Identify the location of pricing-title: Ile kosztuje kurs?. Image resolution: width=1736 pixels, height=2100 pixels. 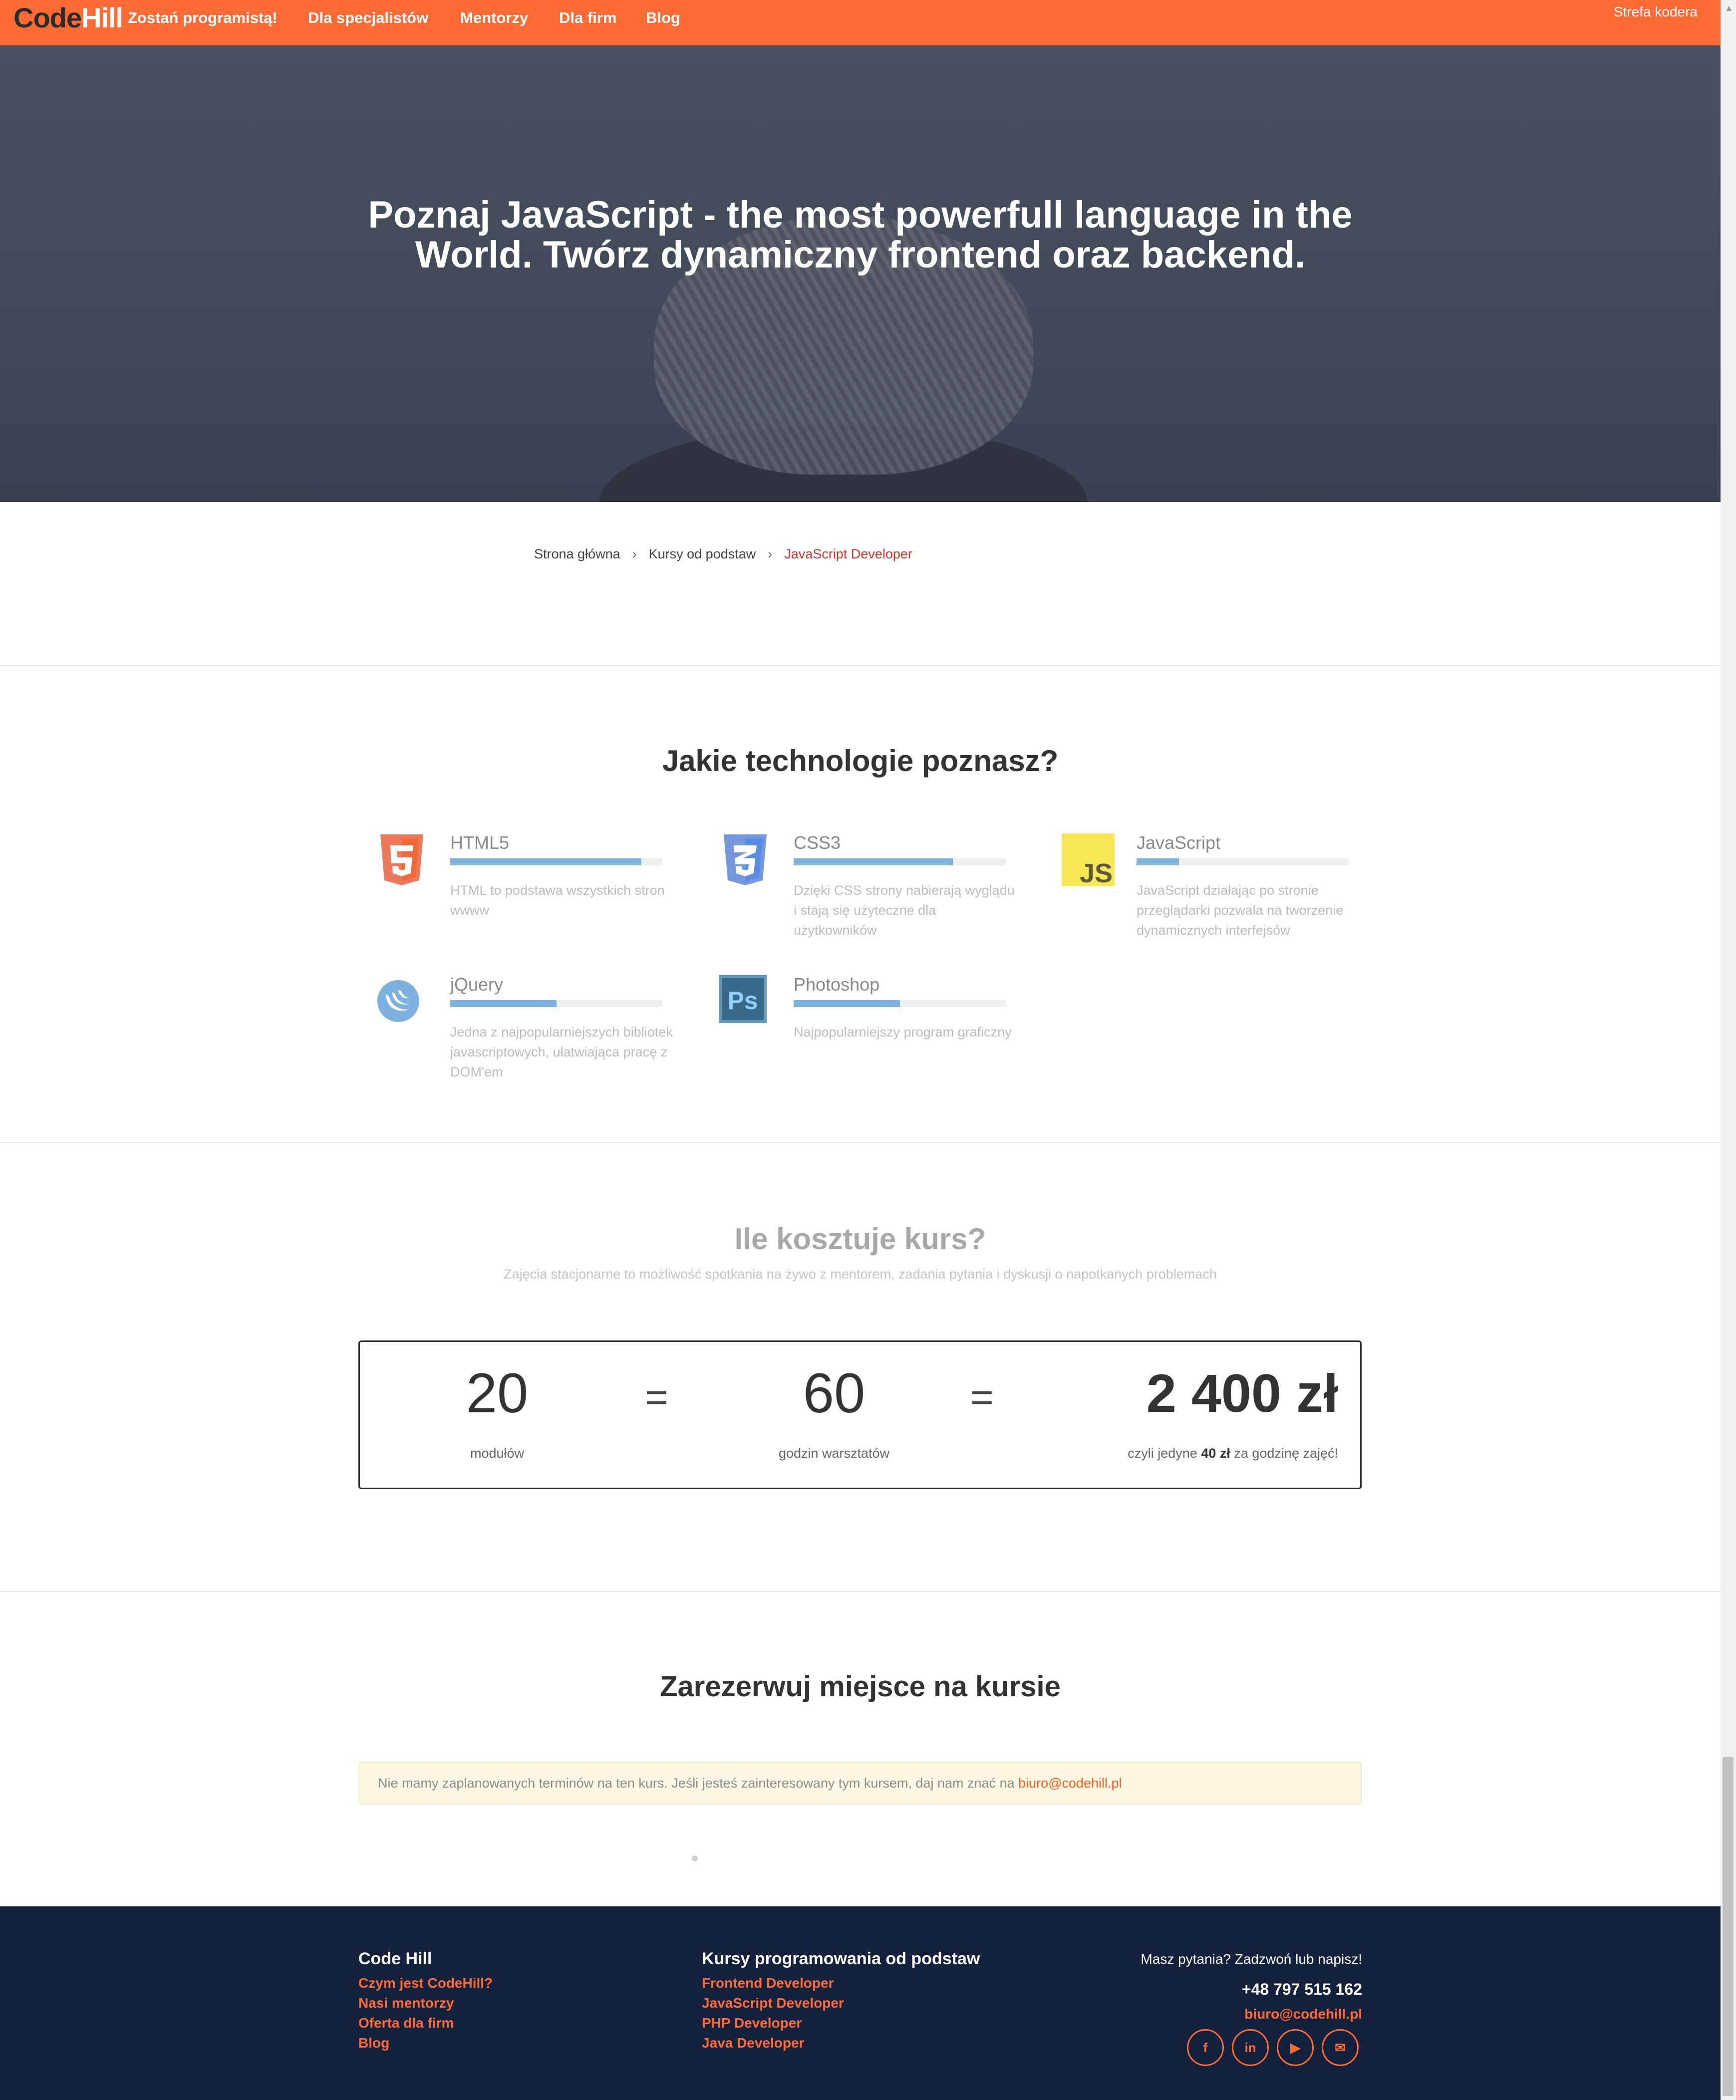
(860, 1239).